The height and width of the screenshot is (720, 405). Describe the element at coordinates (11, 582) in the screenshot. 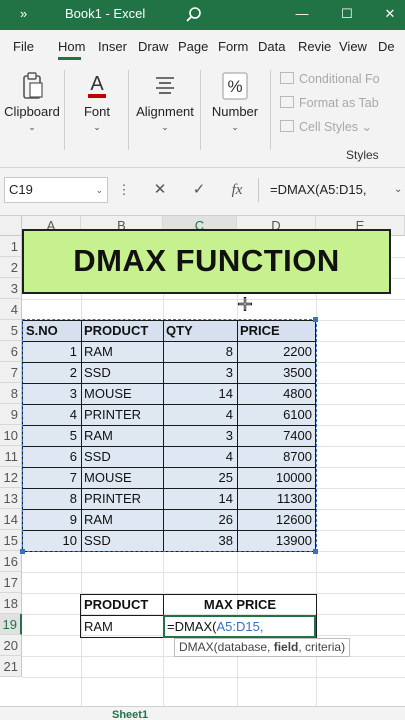

I see `row-header: 17` at that location.